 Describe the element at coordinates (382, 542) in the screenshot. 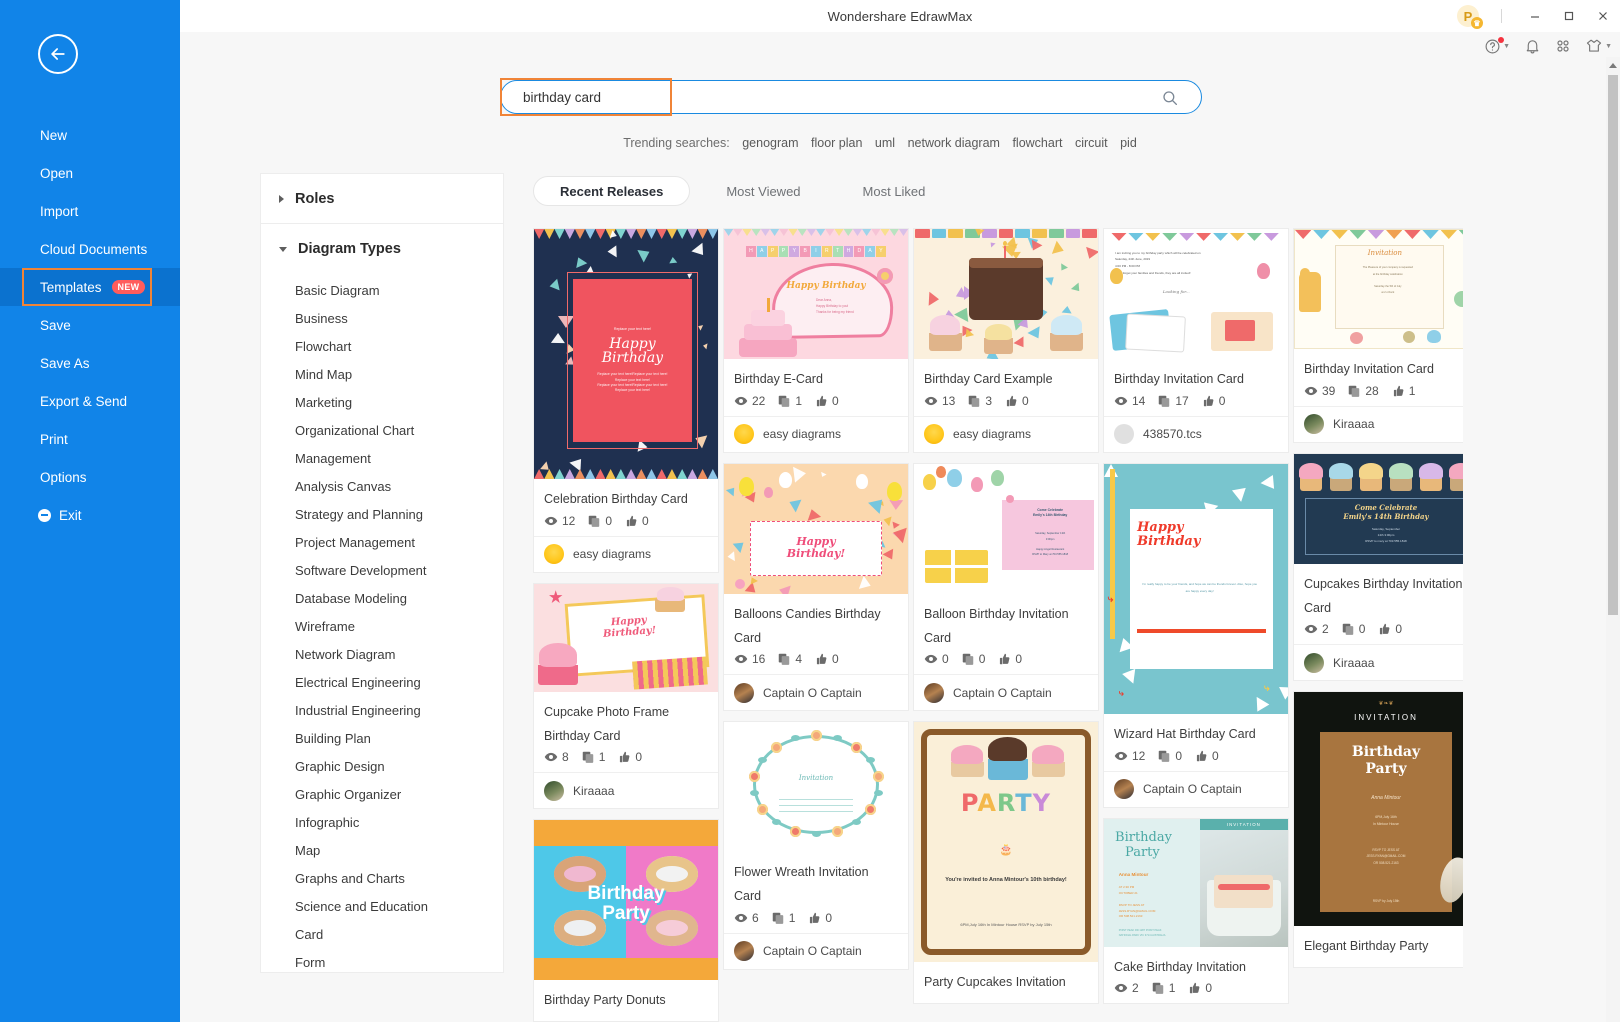

I see `category-item-project-management: Project Management` at that location.